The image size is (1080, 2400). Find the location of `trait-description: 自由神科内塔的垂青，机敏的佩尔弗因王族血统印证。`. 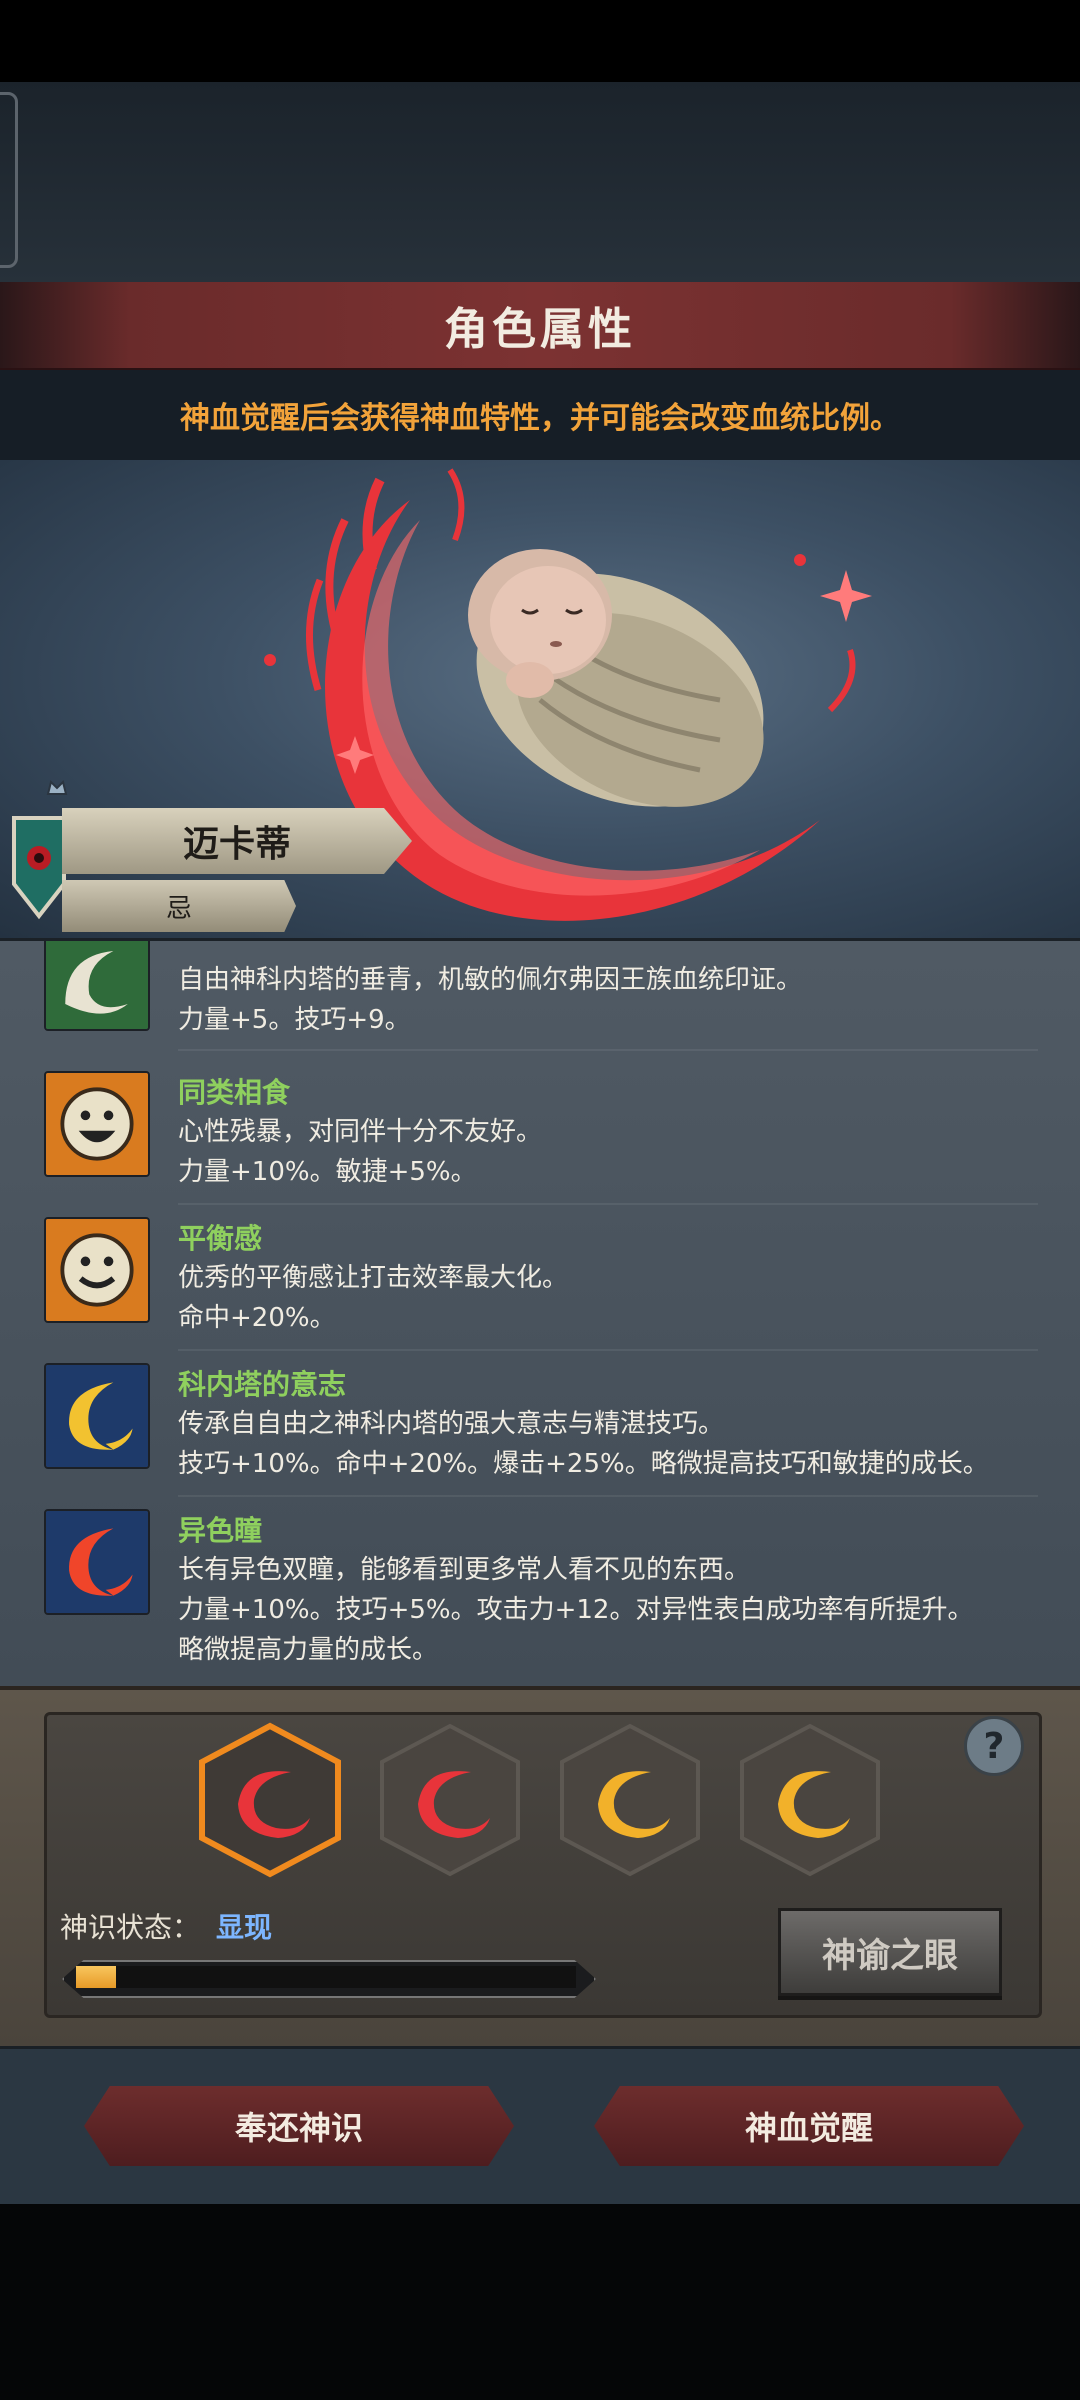

trait-description: 自由神科内塔的垂青，机敏的佩尔弗因王族血统印证。 is located at coordinates (490, 980).